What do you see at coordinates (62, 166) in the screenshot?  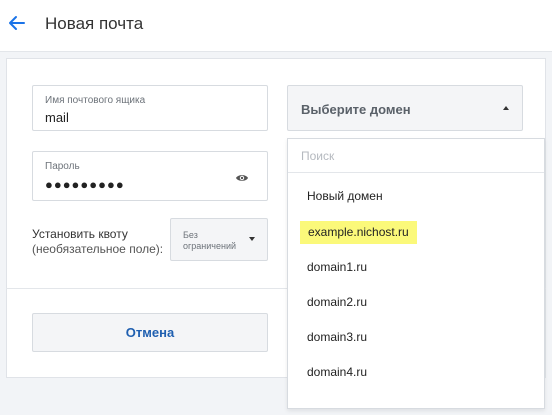 I see `password-label: Пароль` at bounding box center [62, 166].